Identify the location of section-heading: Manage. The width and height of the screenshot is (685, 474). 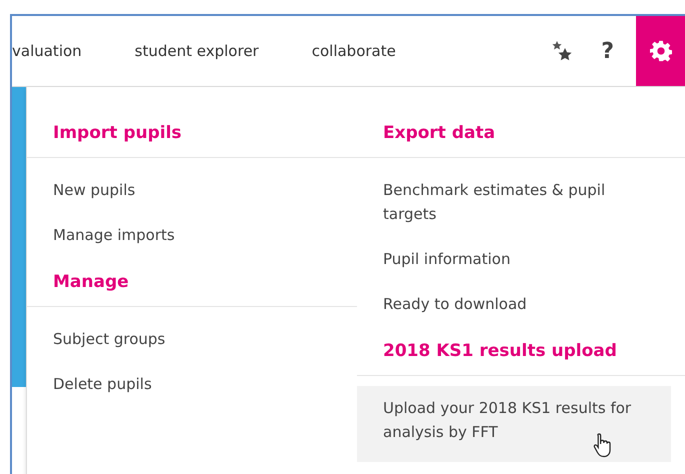
(91, 282).